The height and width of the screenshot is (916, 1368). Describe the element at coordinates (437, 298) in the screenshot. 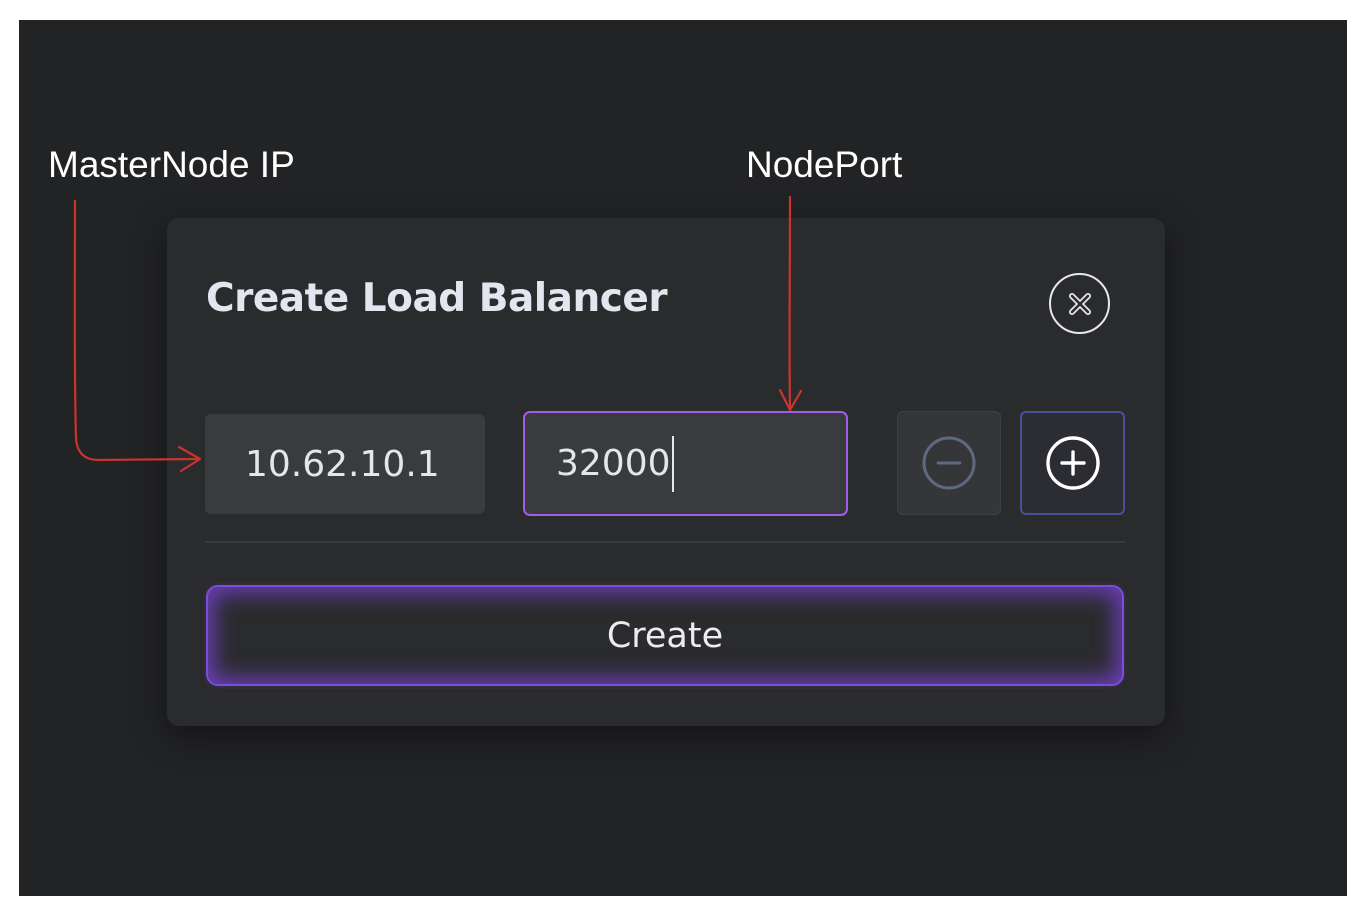

I see `dialog-title: Create Load Balancer` at that location.